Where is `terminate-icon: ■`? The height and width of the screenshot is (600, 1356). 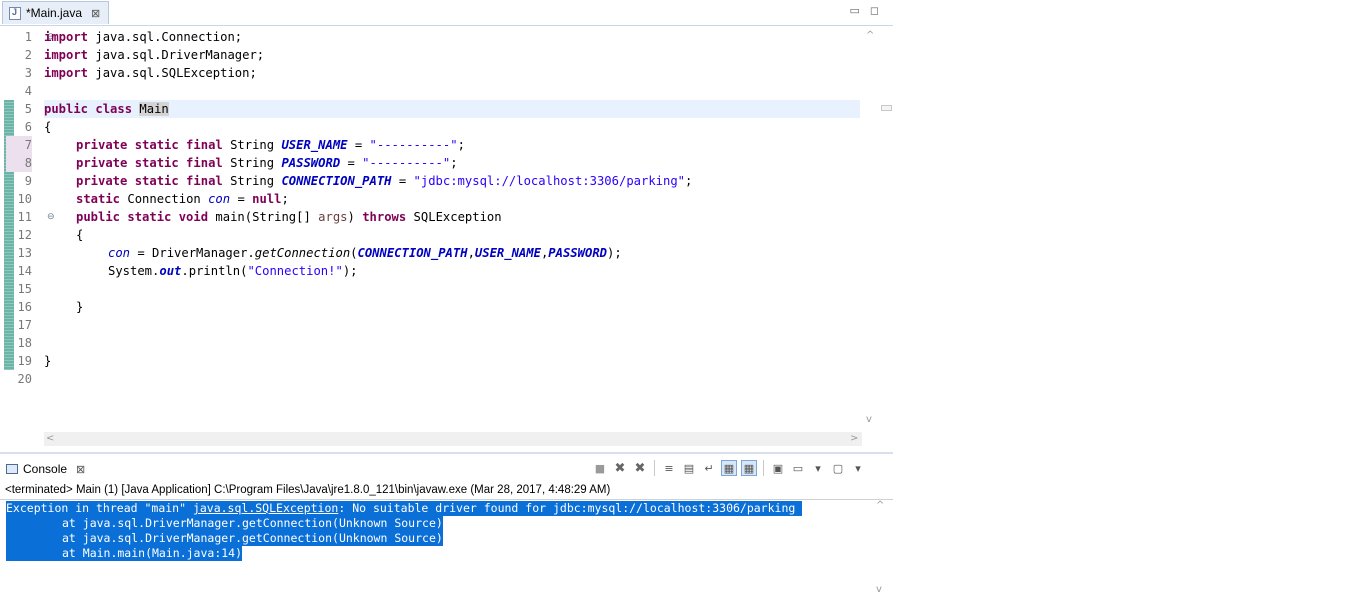 terminate-icon: ■ is located at coordinates (600, 468).